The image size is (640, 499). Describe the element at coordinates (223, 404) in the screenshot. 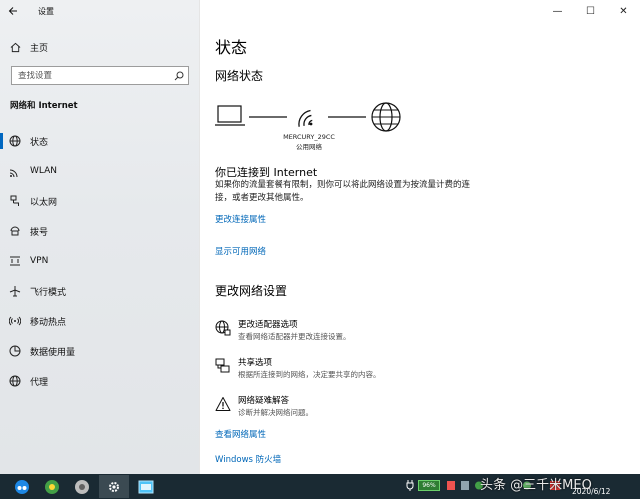

I see `warning-icon` at that location.